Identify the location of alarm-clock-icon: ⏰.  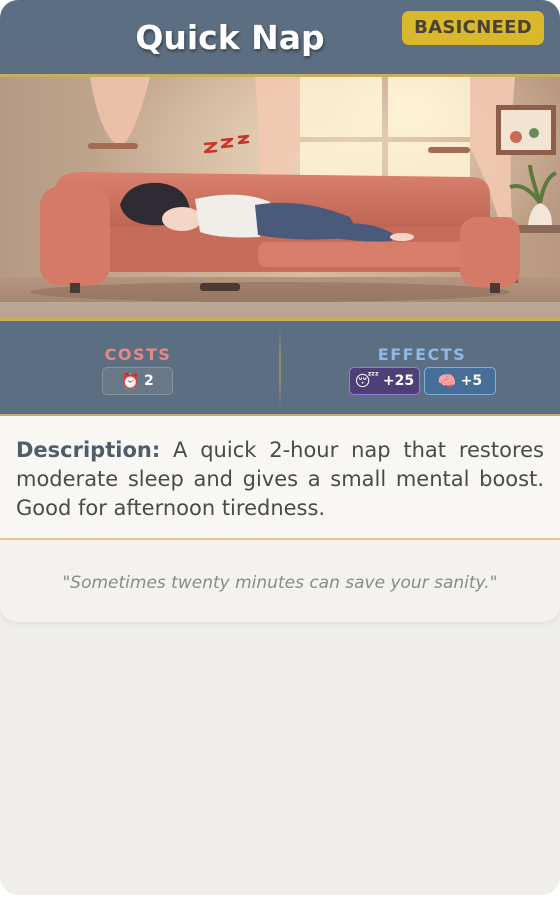
(130, 381).